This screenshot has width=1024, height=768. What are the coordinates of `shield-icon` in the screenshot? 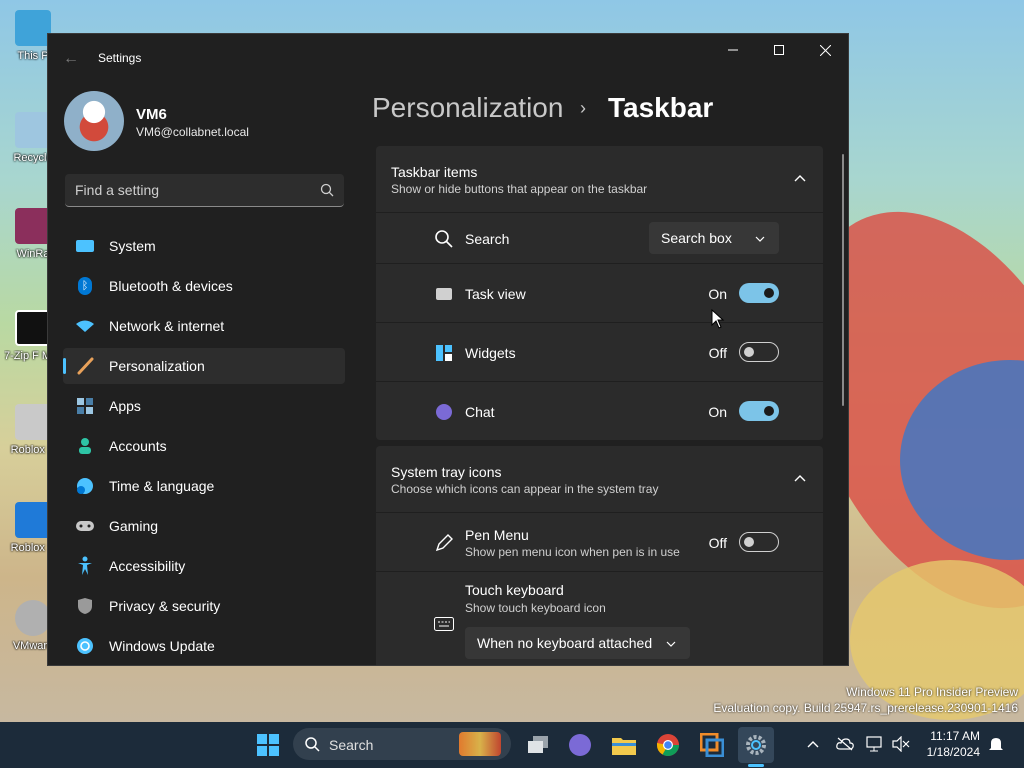 It's located at (85, 606).